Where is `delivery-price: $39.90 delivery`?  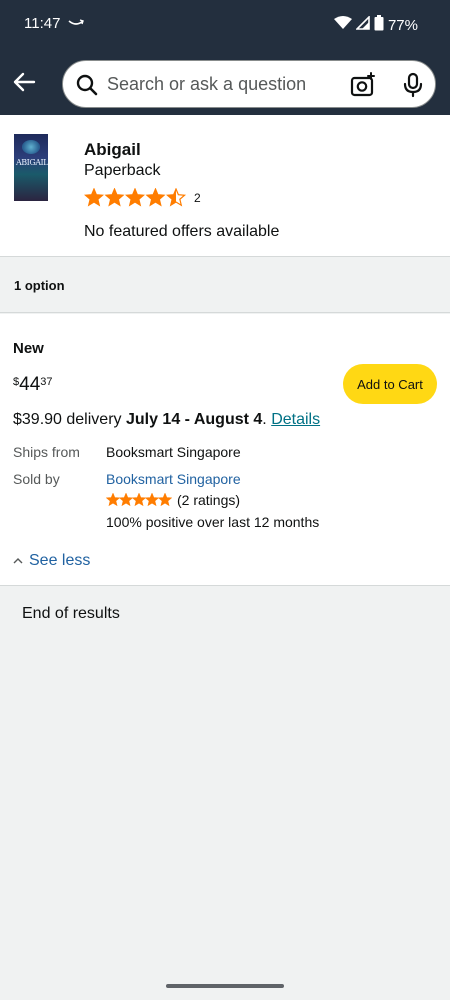 delivery-price: $39.90 delivery is located at coordinates (69, 419).